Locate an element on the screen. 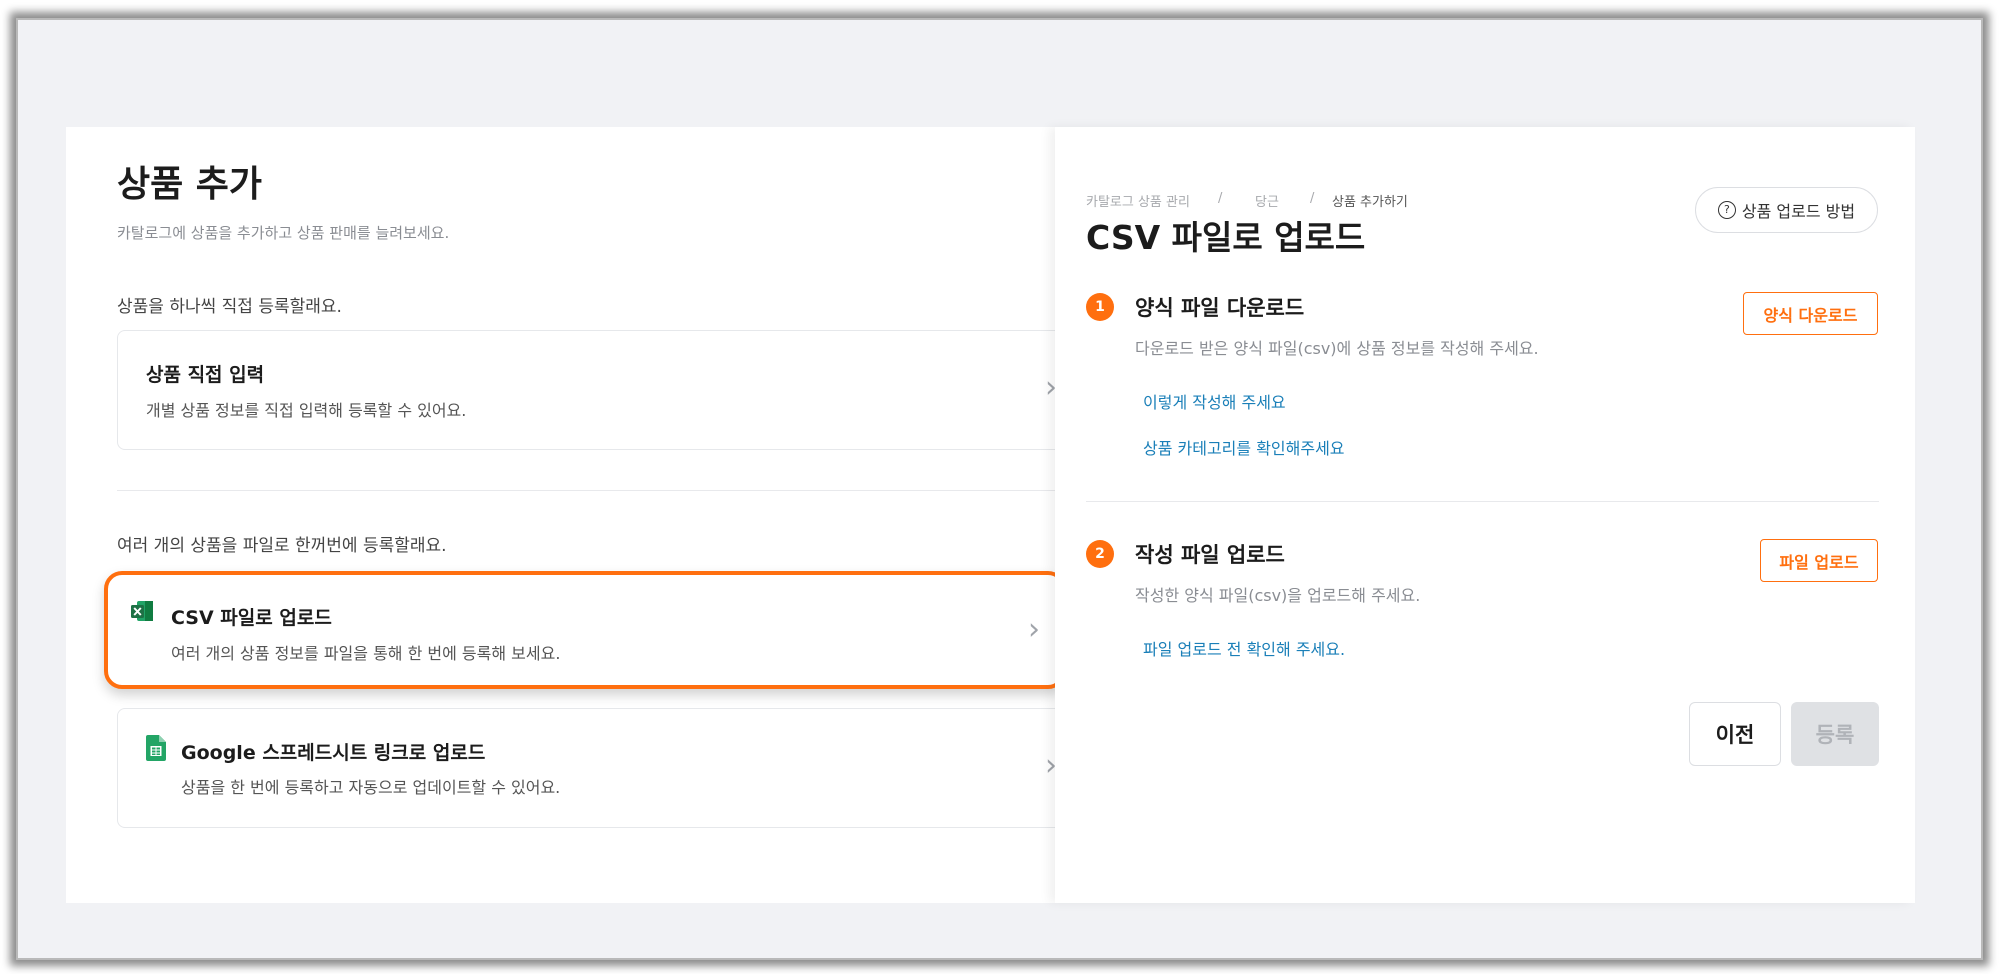  submit-button: 등록 is located at coordinates (1835, 734).